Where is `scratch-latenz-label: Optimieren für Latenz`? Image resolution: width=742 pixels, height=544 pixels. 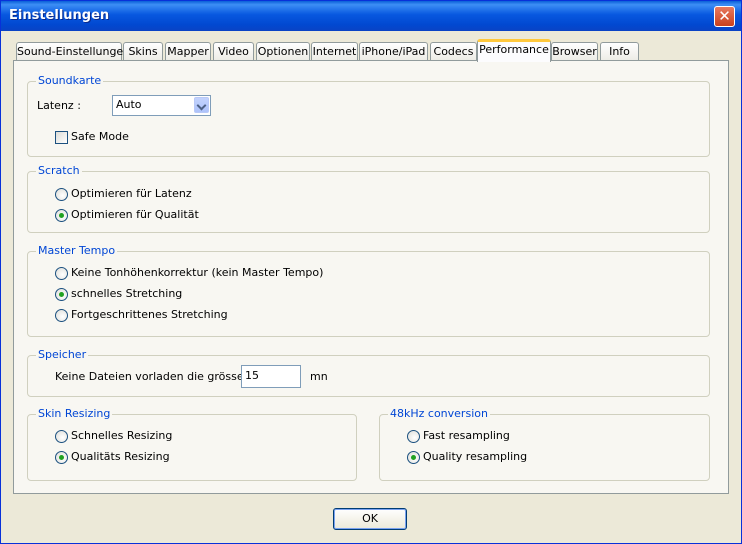
scratch-latenz-label: Optimieren für Latenz is located at coordinates (131, 193).